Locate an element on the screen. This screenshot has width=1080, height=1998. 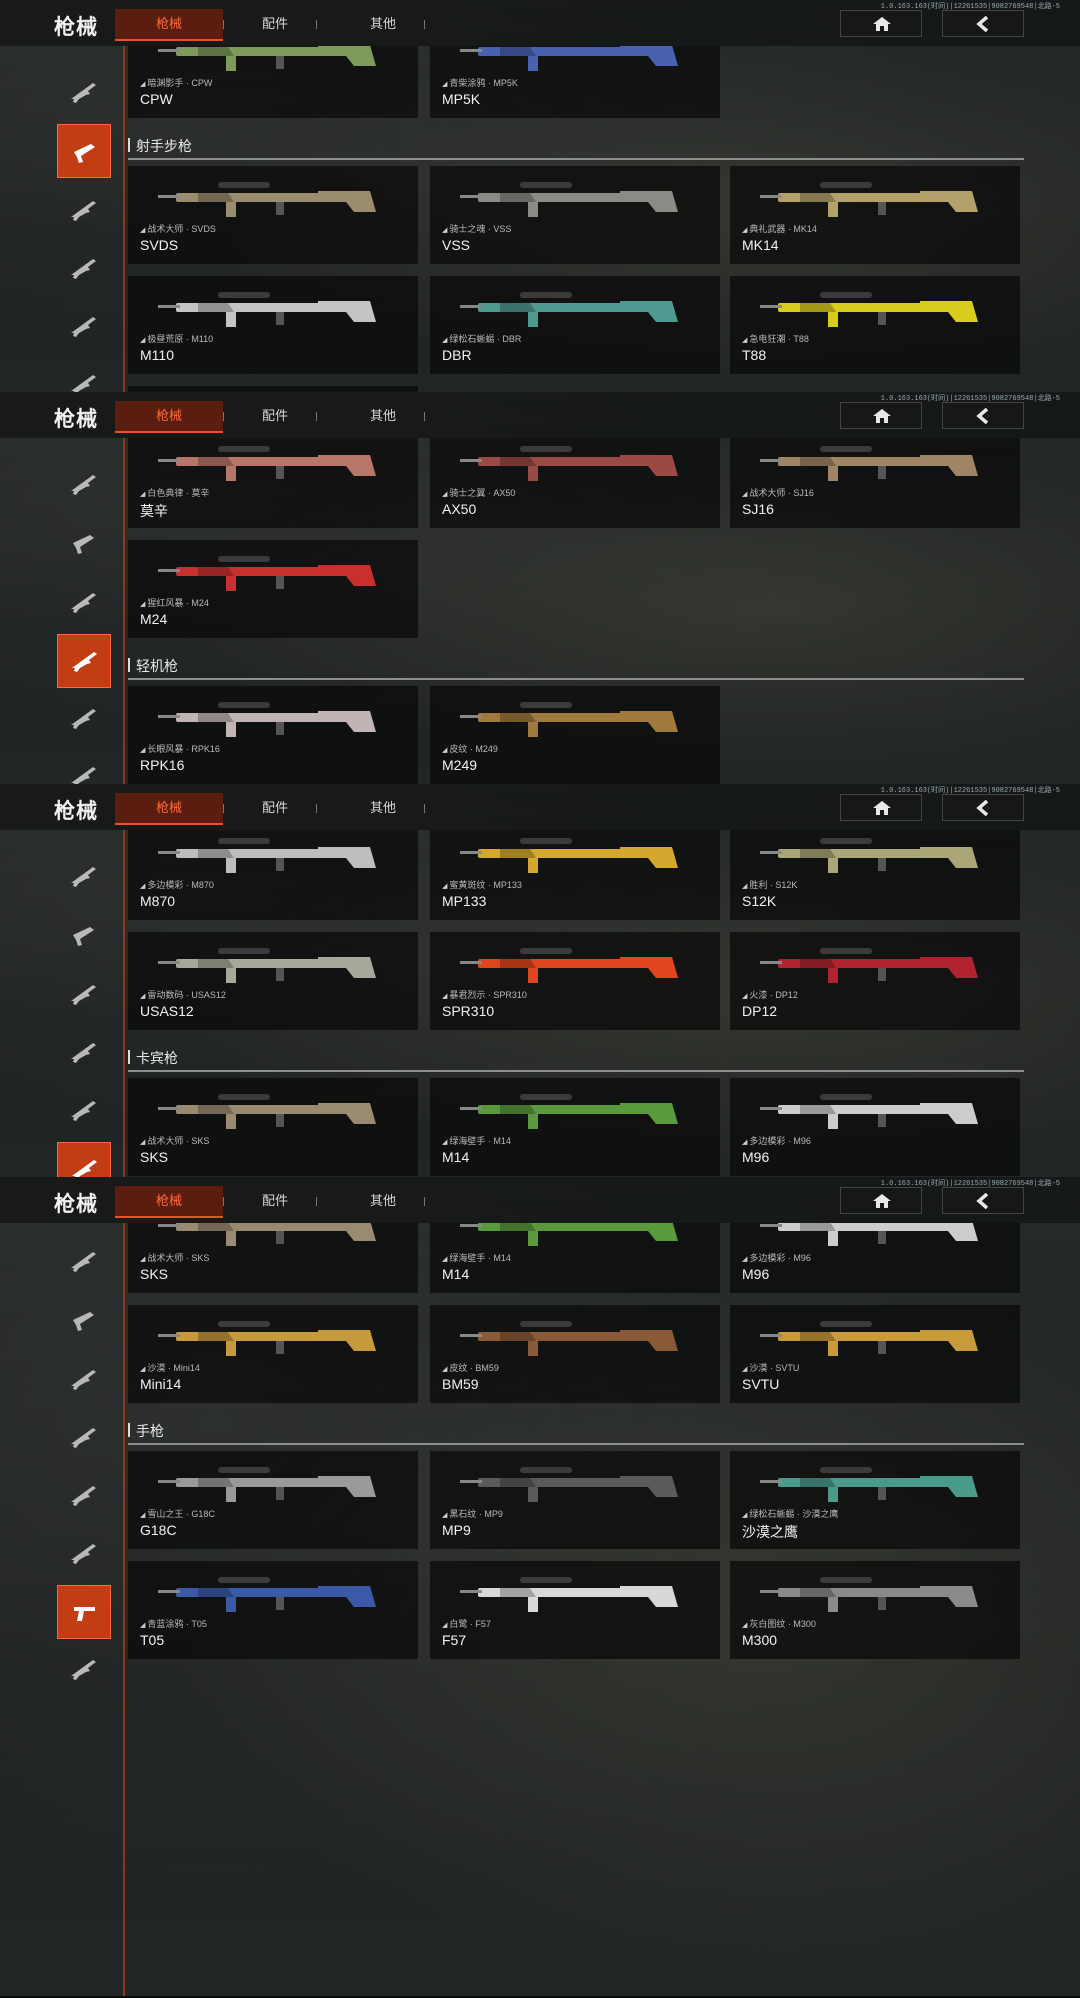
weapon-card: 皮纹 · BM59 BM59 is located at coordinates (575, 1354).